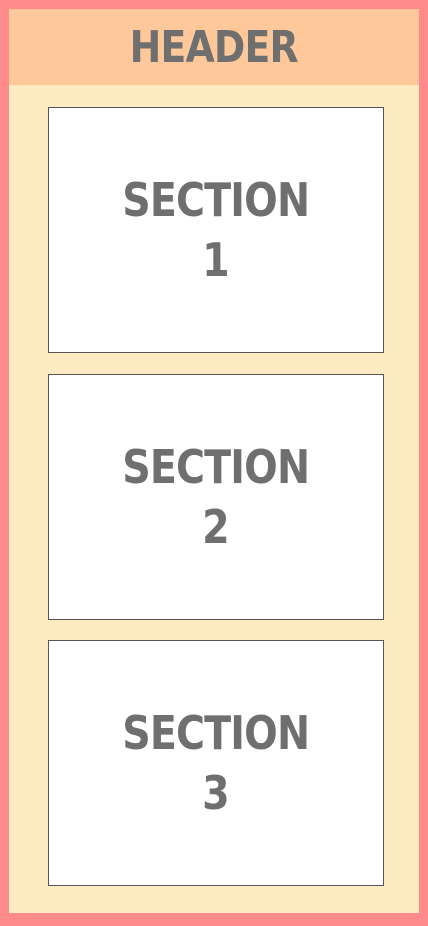  I want to click on section-2-number: 2, so click(216, 527).